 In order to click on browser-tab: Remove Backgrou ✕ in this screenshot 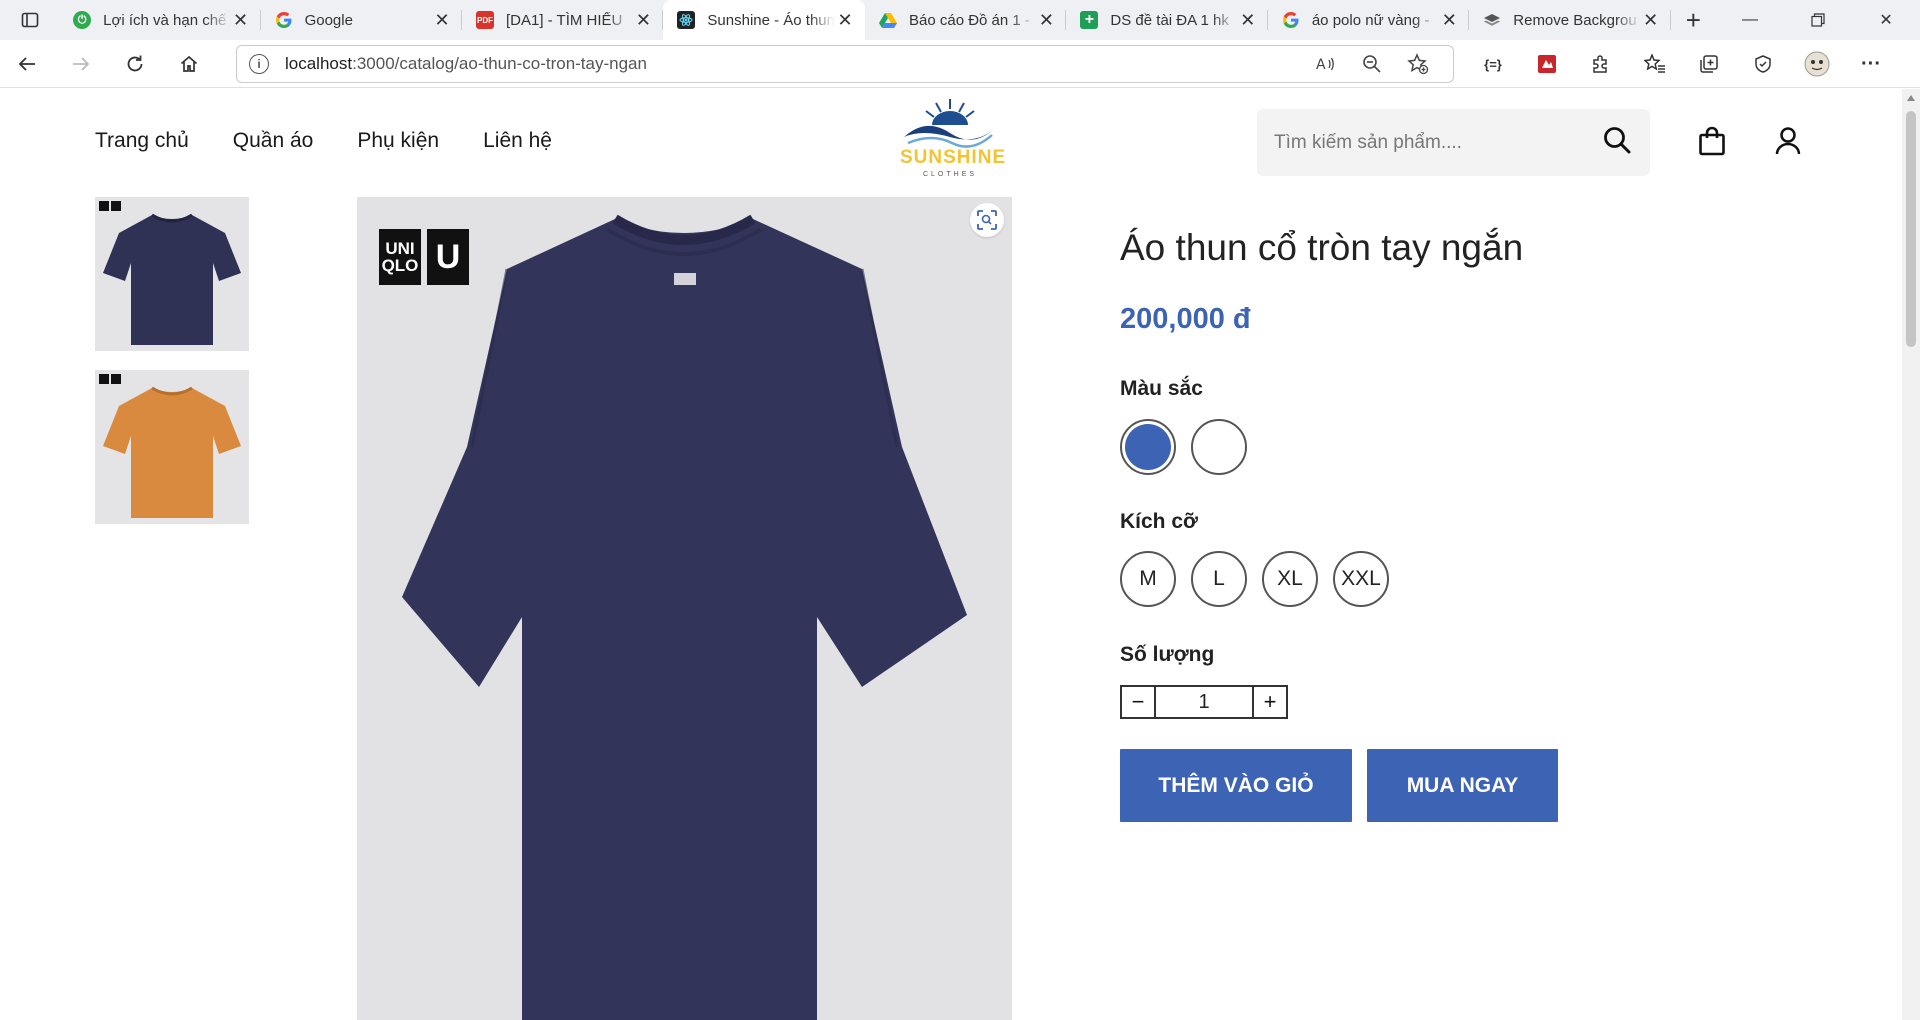, I will do `click(1570, 20)`.